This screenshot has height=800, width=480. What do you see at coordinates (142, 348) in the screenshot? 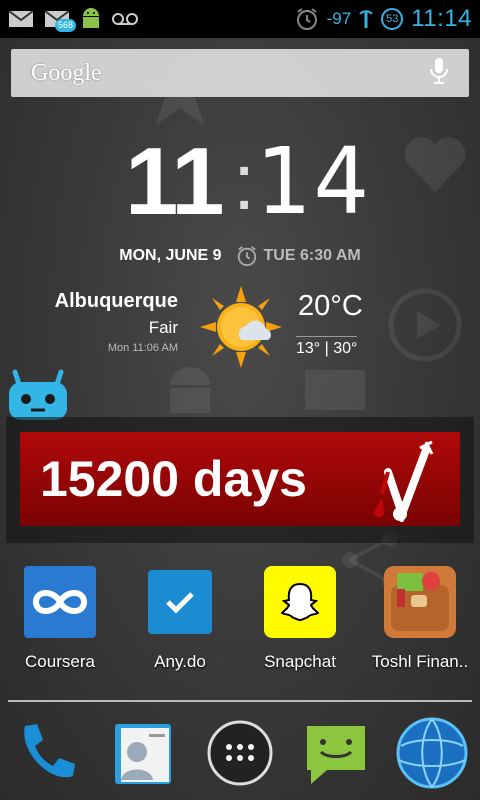
I see `weather-updated: Mon 11:06 AM` at bounding box center [142, 348].